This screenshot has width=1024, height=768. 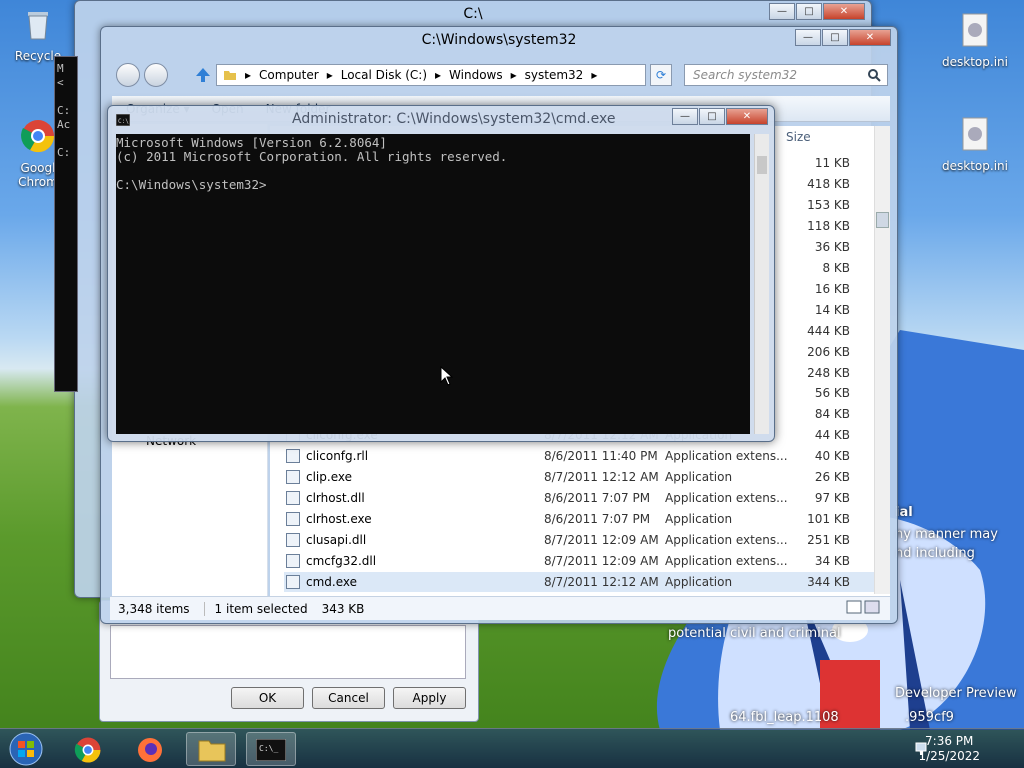 I want to click on watermark-text: nd including, so click(x=935, y=553).